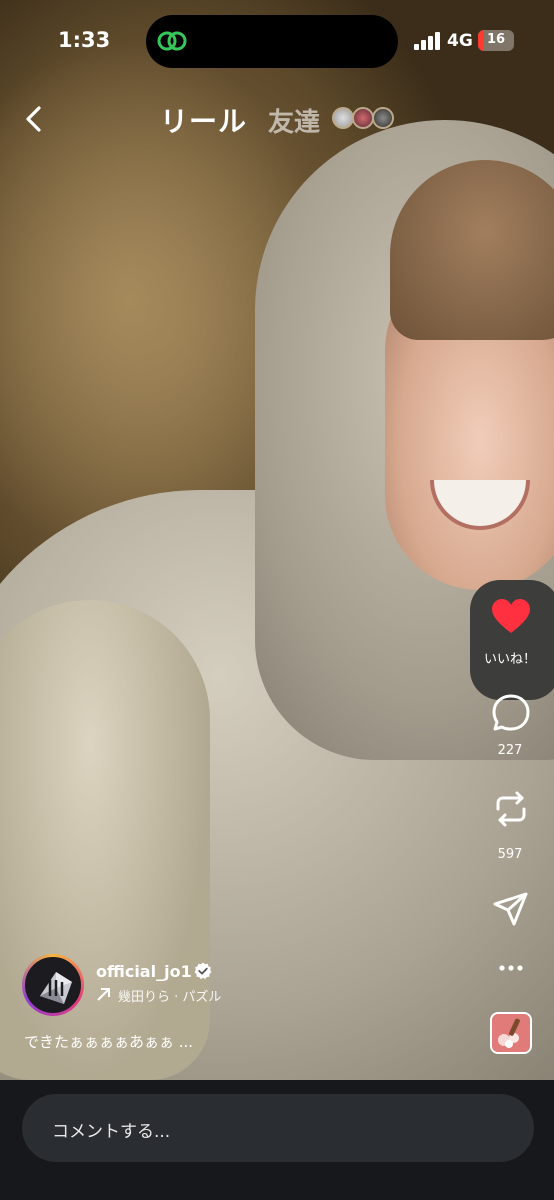  Describe the element at coordinates (84, 40) in the screenshot. I see `status-time: 1:33` at that location.